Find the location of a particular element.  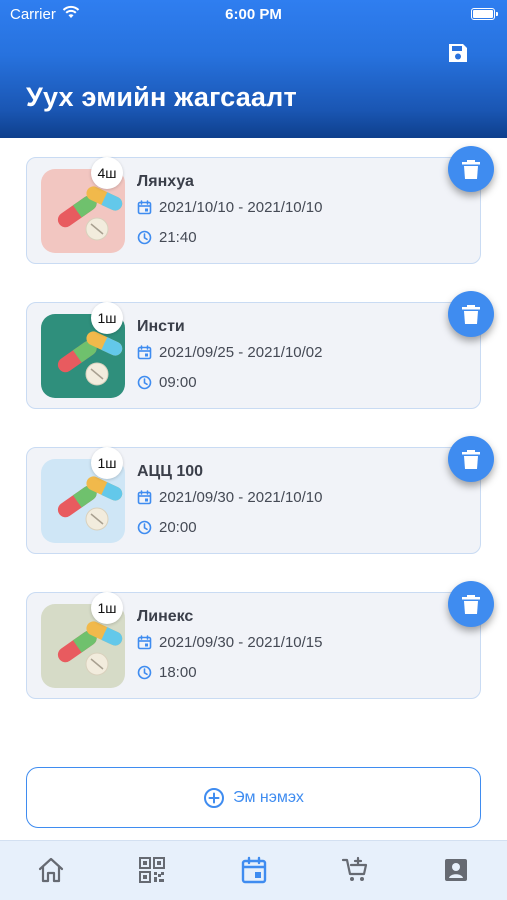

home-icon is located at coordinates (51, 870).